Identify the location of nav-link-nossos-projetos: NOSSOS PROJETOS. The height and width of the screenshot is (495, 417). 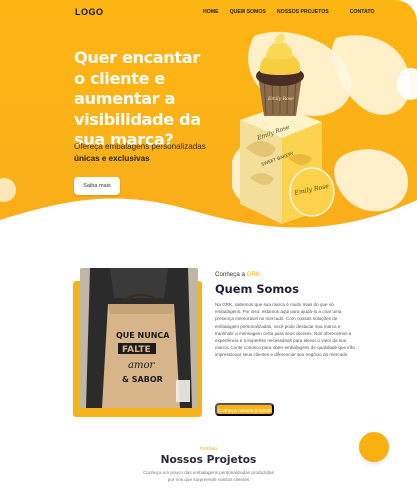
(303, 12).